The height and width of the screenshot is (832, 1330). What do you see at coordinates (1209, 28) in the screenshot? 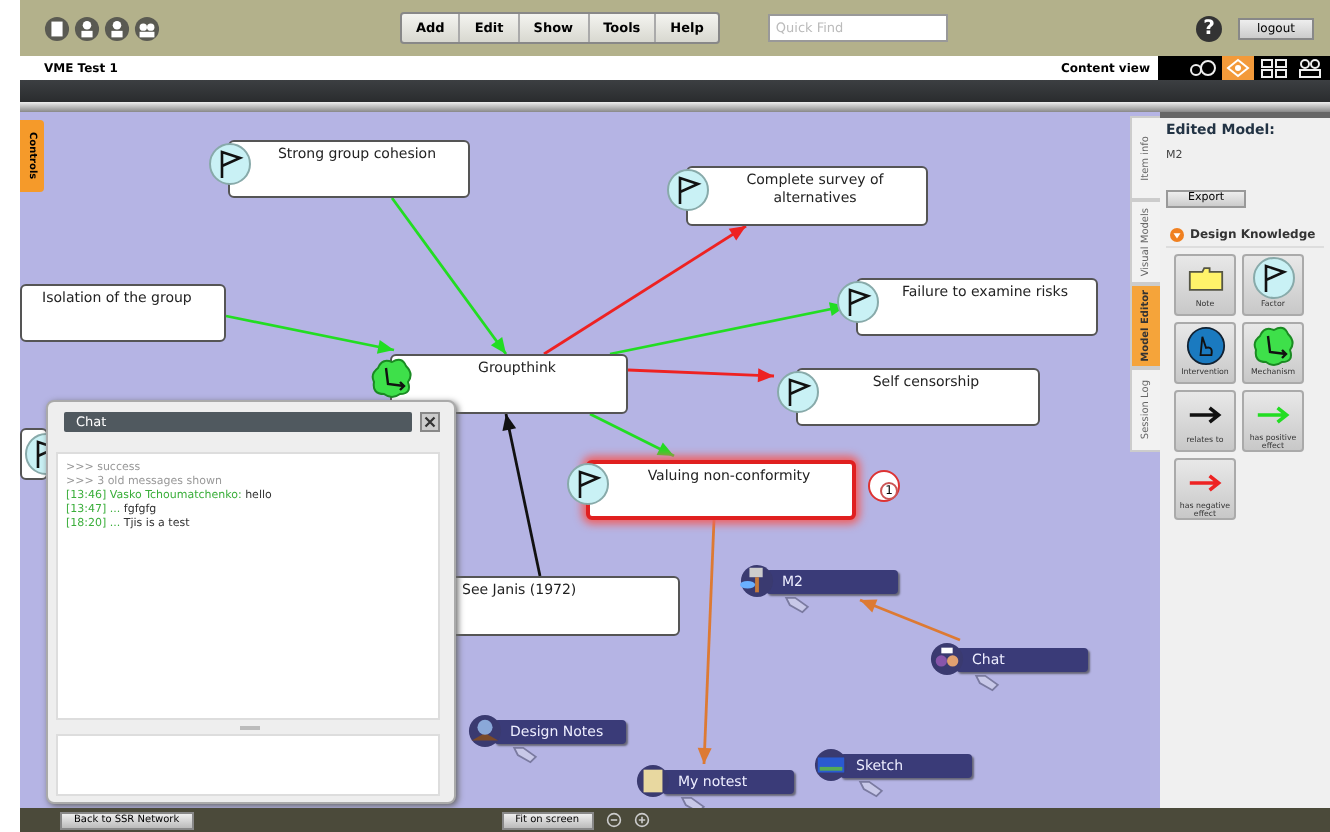
I see `help-icon: ?` at bounding box center [1209, 28].